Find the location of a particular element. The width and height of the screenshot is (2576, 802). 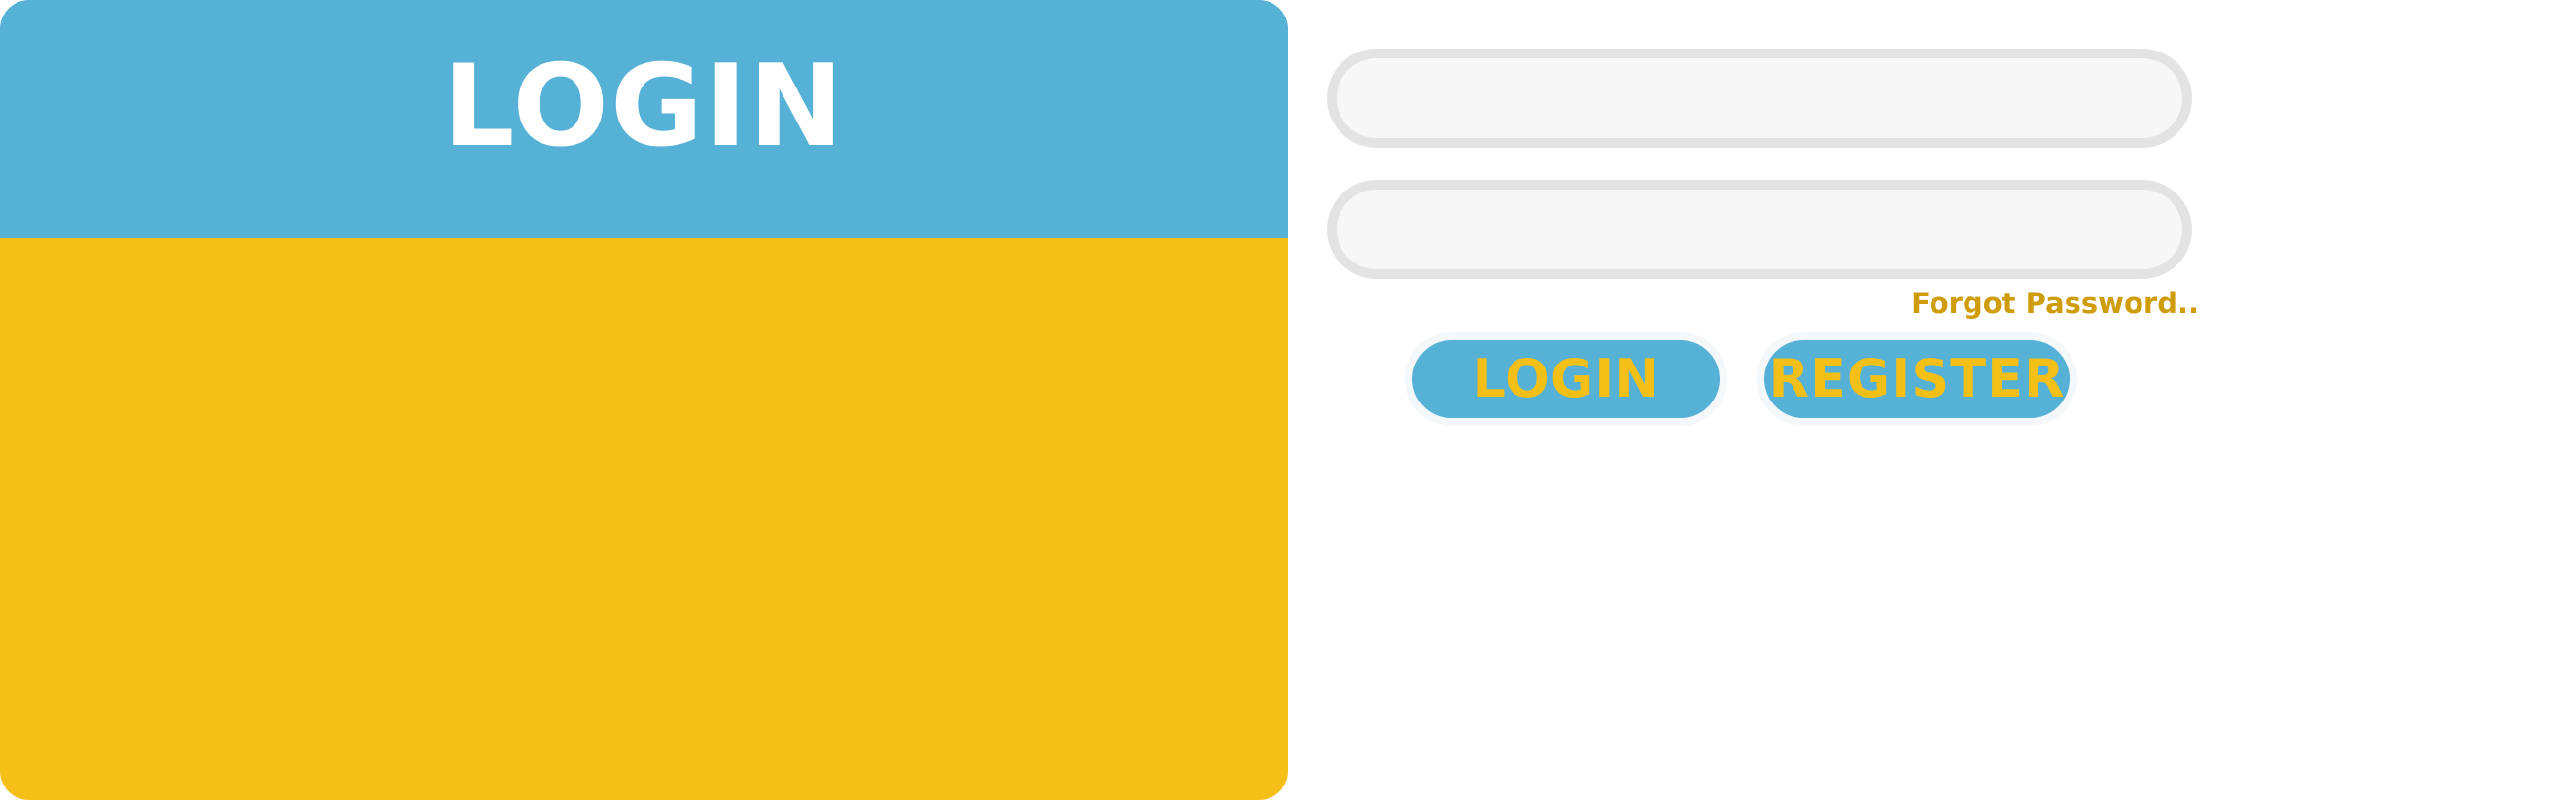

password-input is located at coordinates (1760, 229).